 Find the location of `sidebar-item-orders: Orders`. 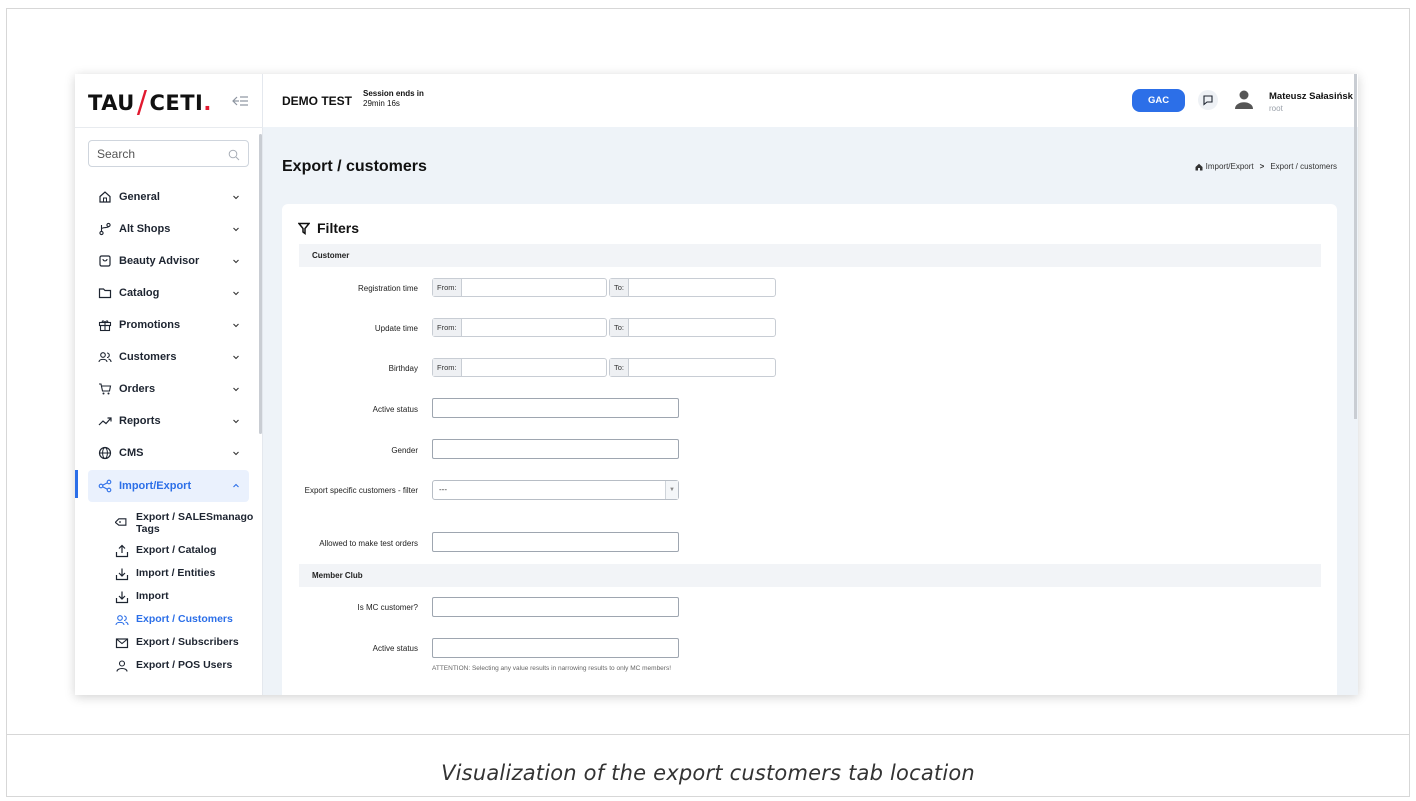

sidebar-item-orders: Orders is located at coordinates (168, 389).